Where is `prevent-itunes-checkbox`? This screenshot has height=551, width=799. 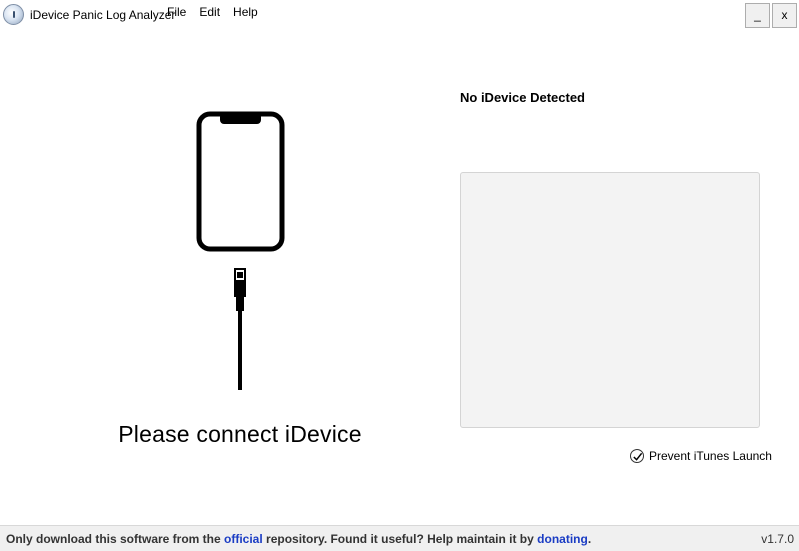
prevent-itunes-checkbox is located at coordinates (637, 456).